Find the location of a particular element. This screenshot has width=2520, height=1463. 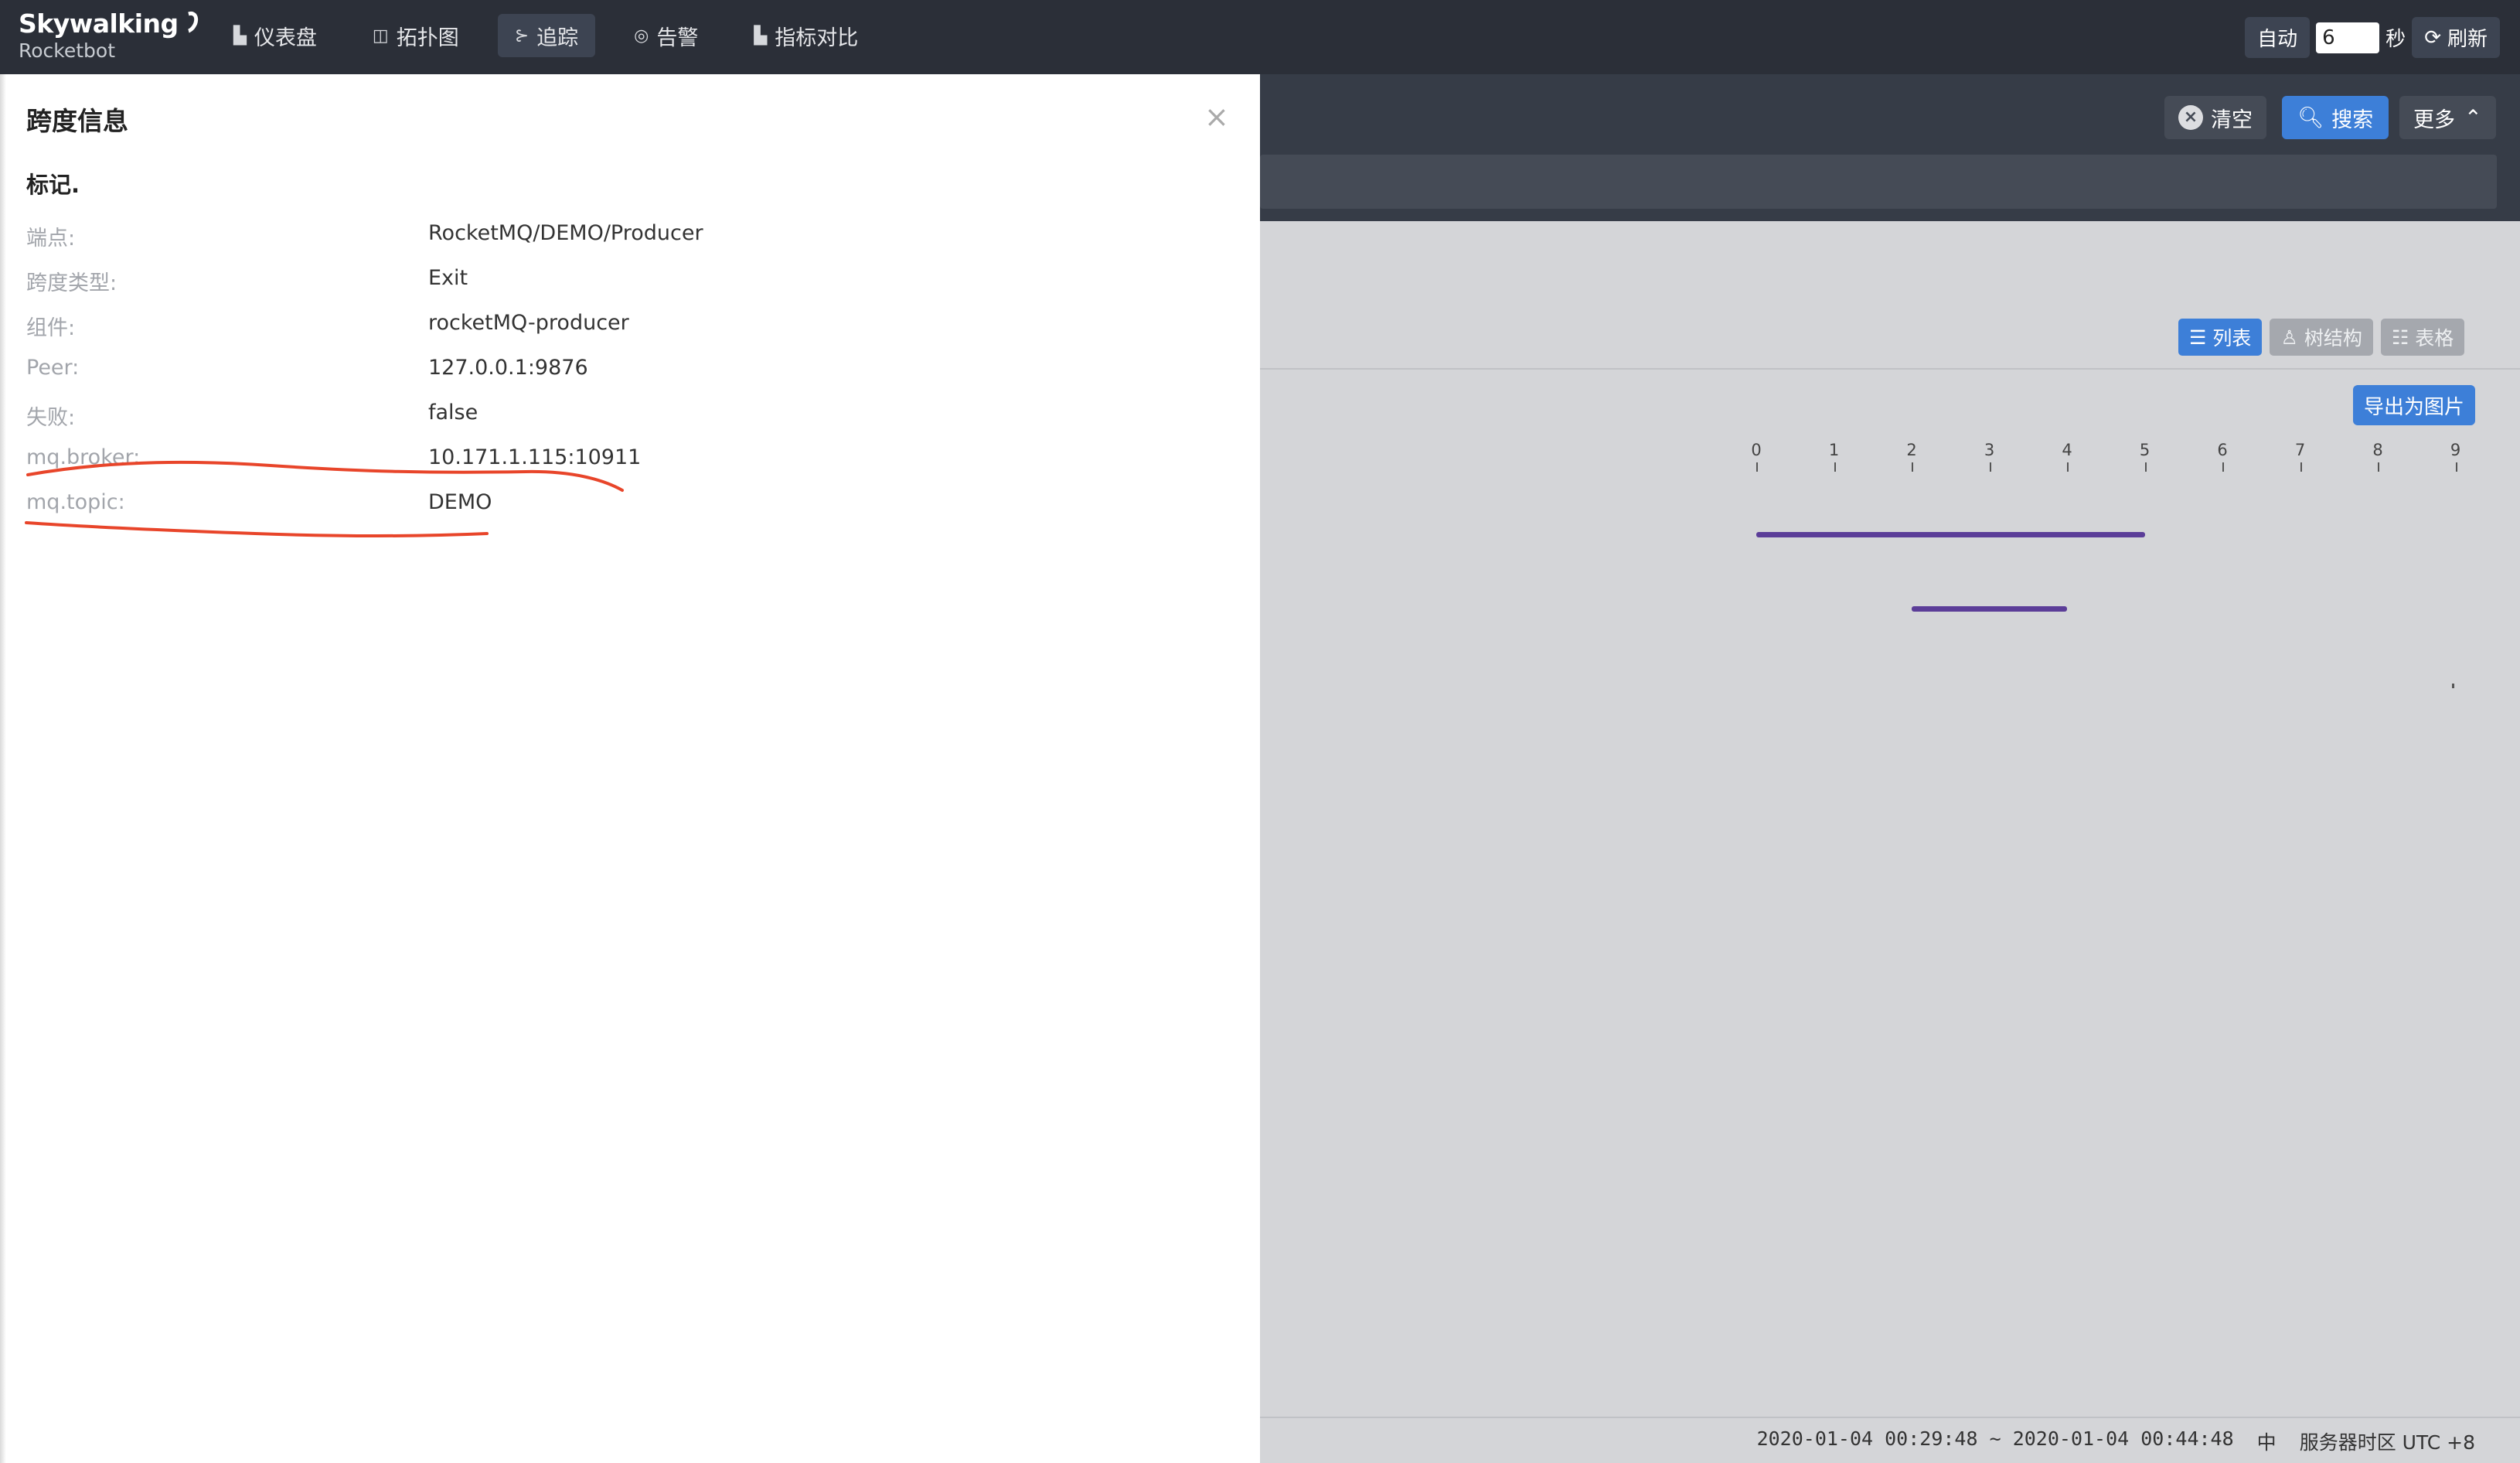

tag-key: 组件: is located at coordinates (51, 328).